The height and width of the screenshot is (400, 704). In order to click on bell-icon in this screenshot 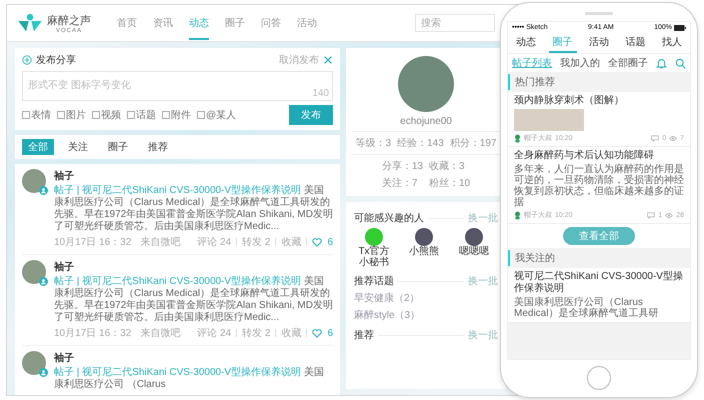, I will do `click(661, 63)`.